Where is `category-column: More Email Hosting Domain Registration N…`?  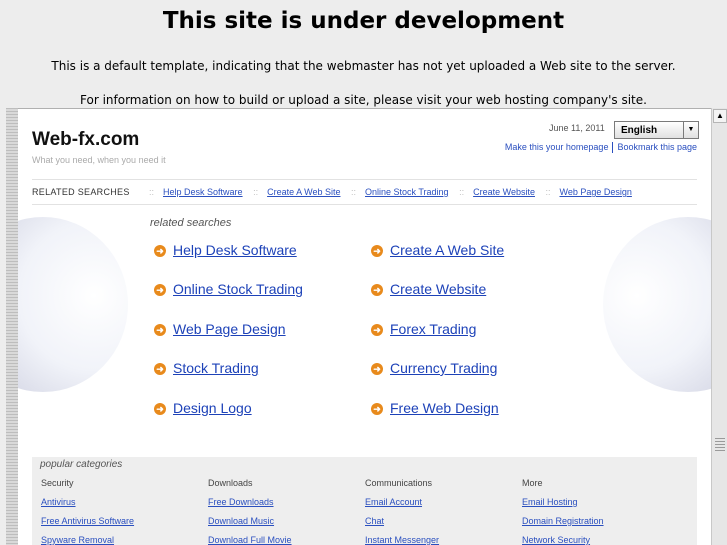 category-column: More Email Hosting Domain Registration N… is located at coordinates (563, 511).